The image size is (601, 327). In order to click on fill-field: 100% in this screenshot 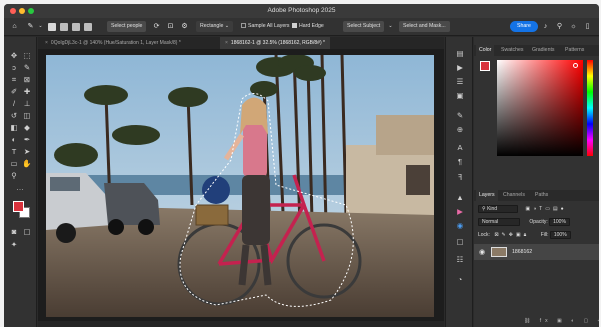, I will do `click(560, 235)`.